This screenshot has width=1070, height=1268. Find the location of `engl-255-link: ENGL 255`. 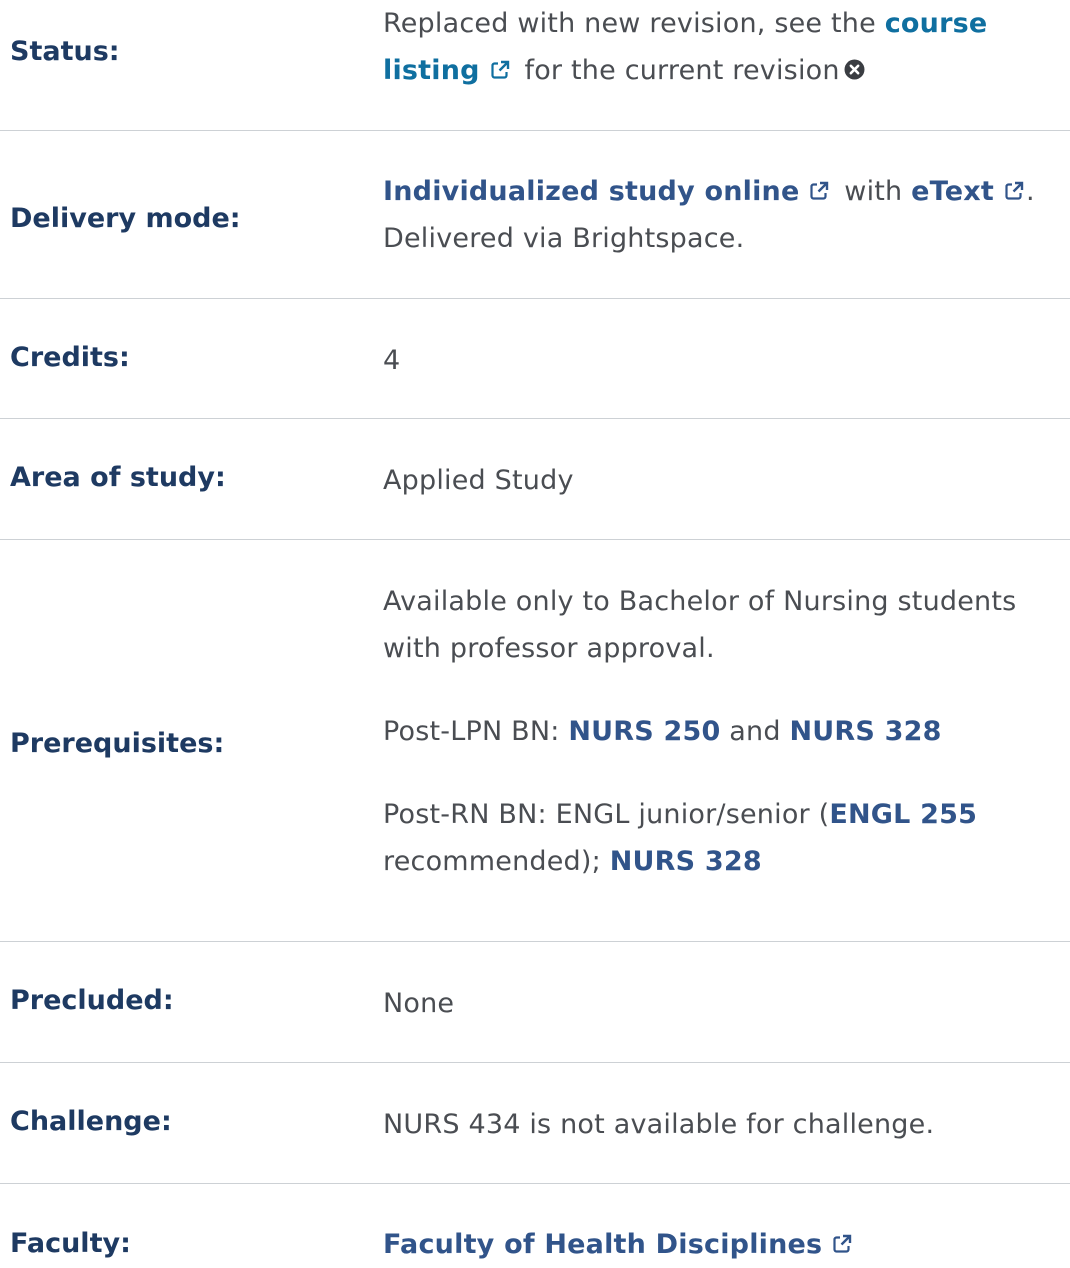

engl-255-link: ENGL 255 is located at coordinates (903, 814).